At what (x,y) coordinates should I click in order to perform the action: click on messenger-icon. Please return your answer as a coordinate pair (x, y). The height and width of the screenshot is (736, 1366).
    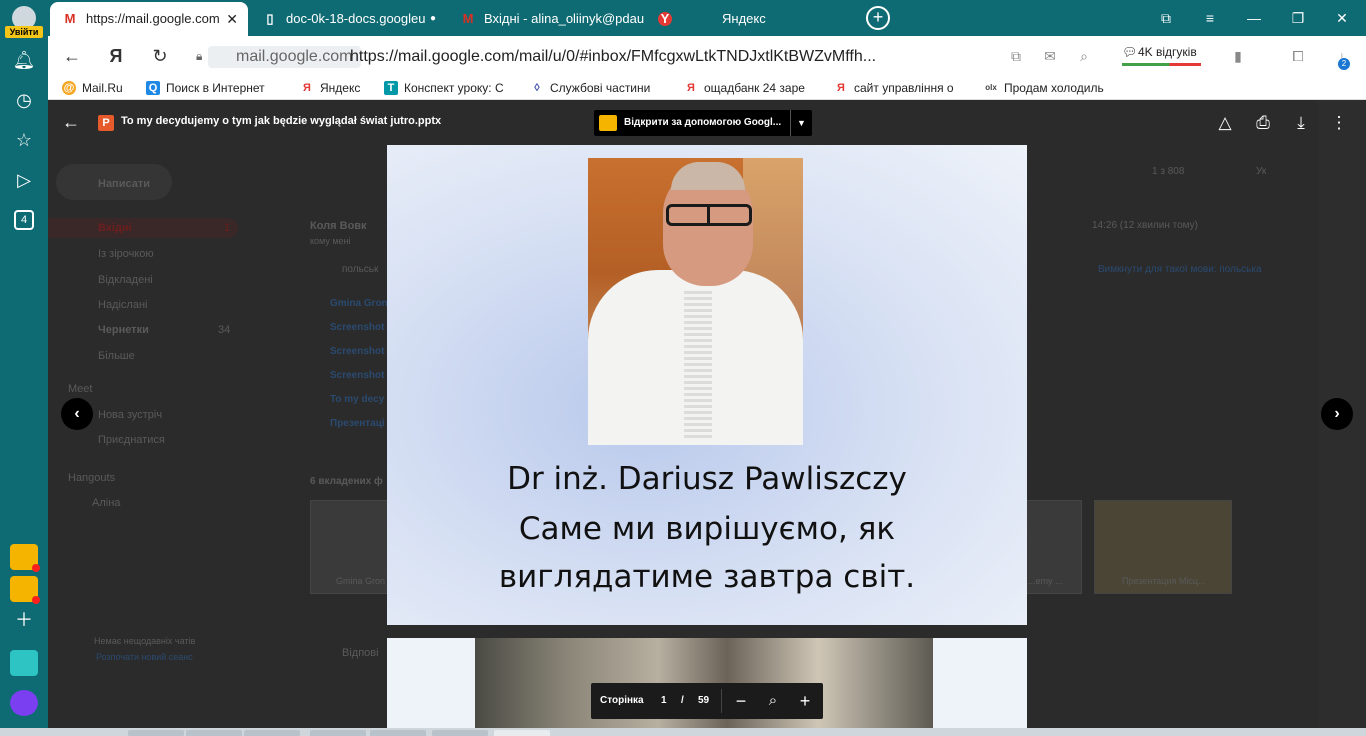
    Looking at the image, I should click on (24, 663).